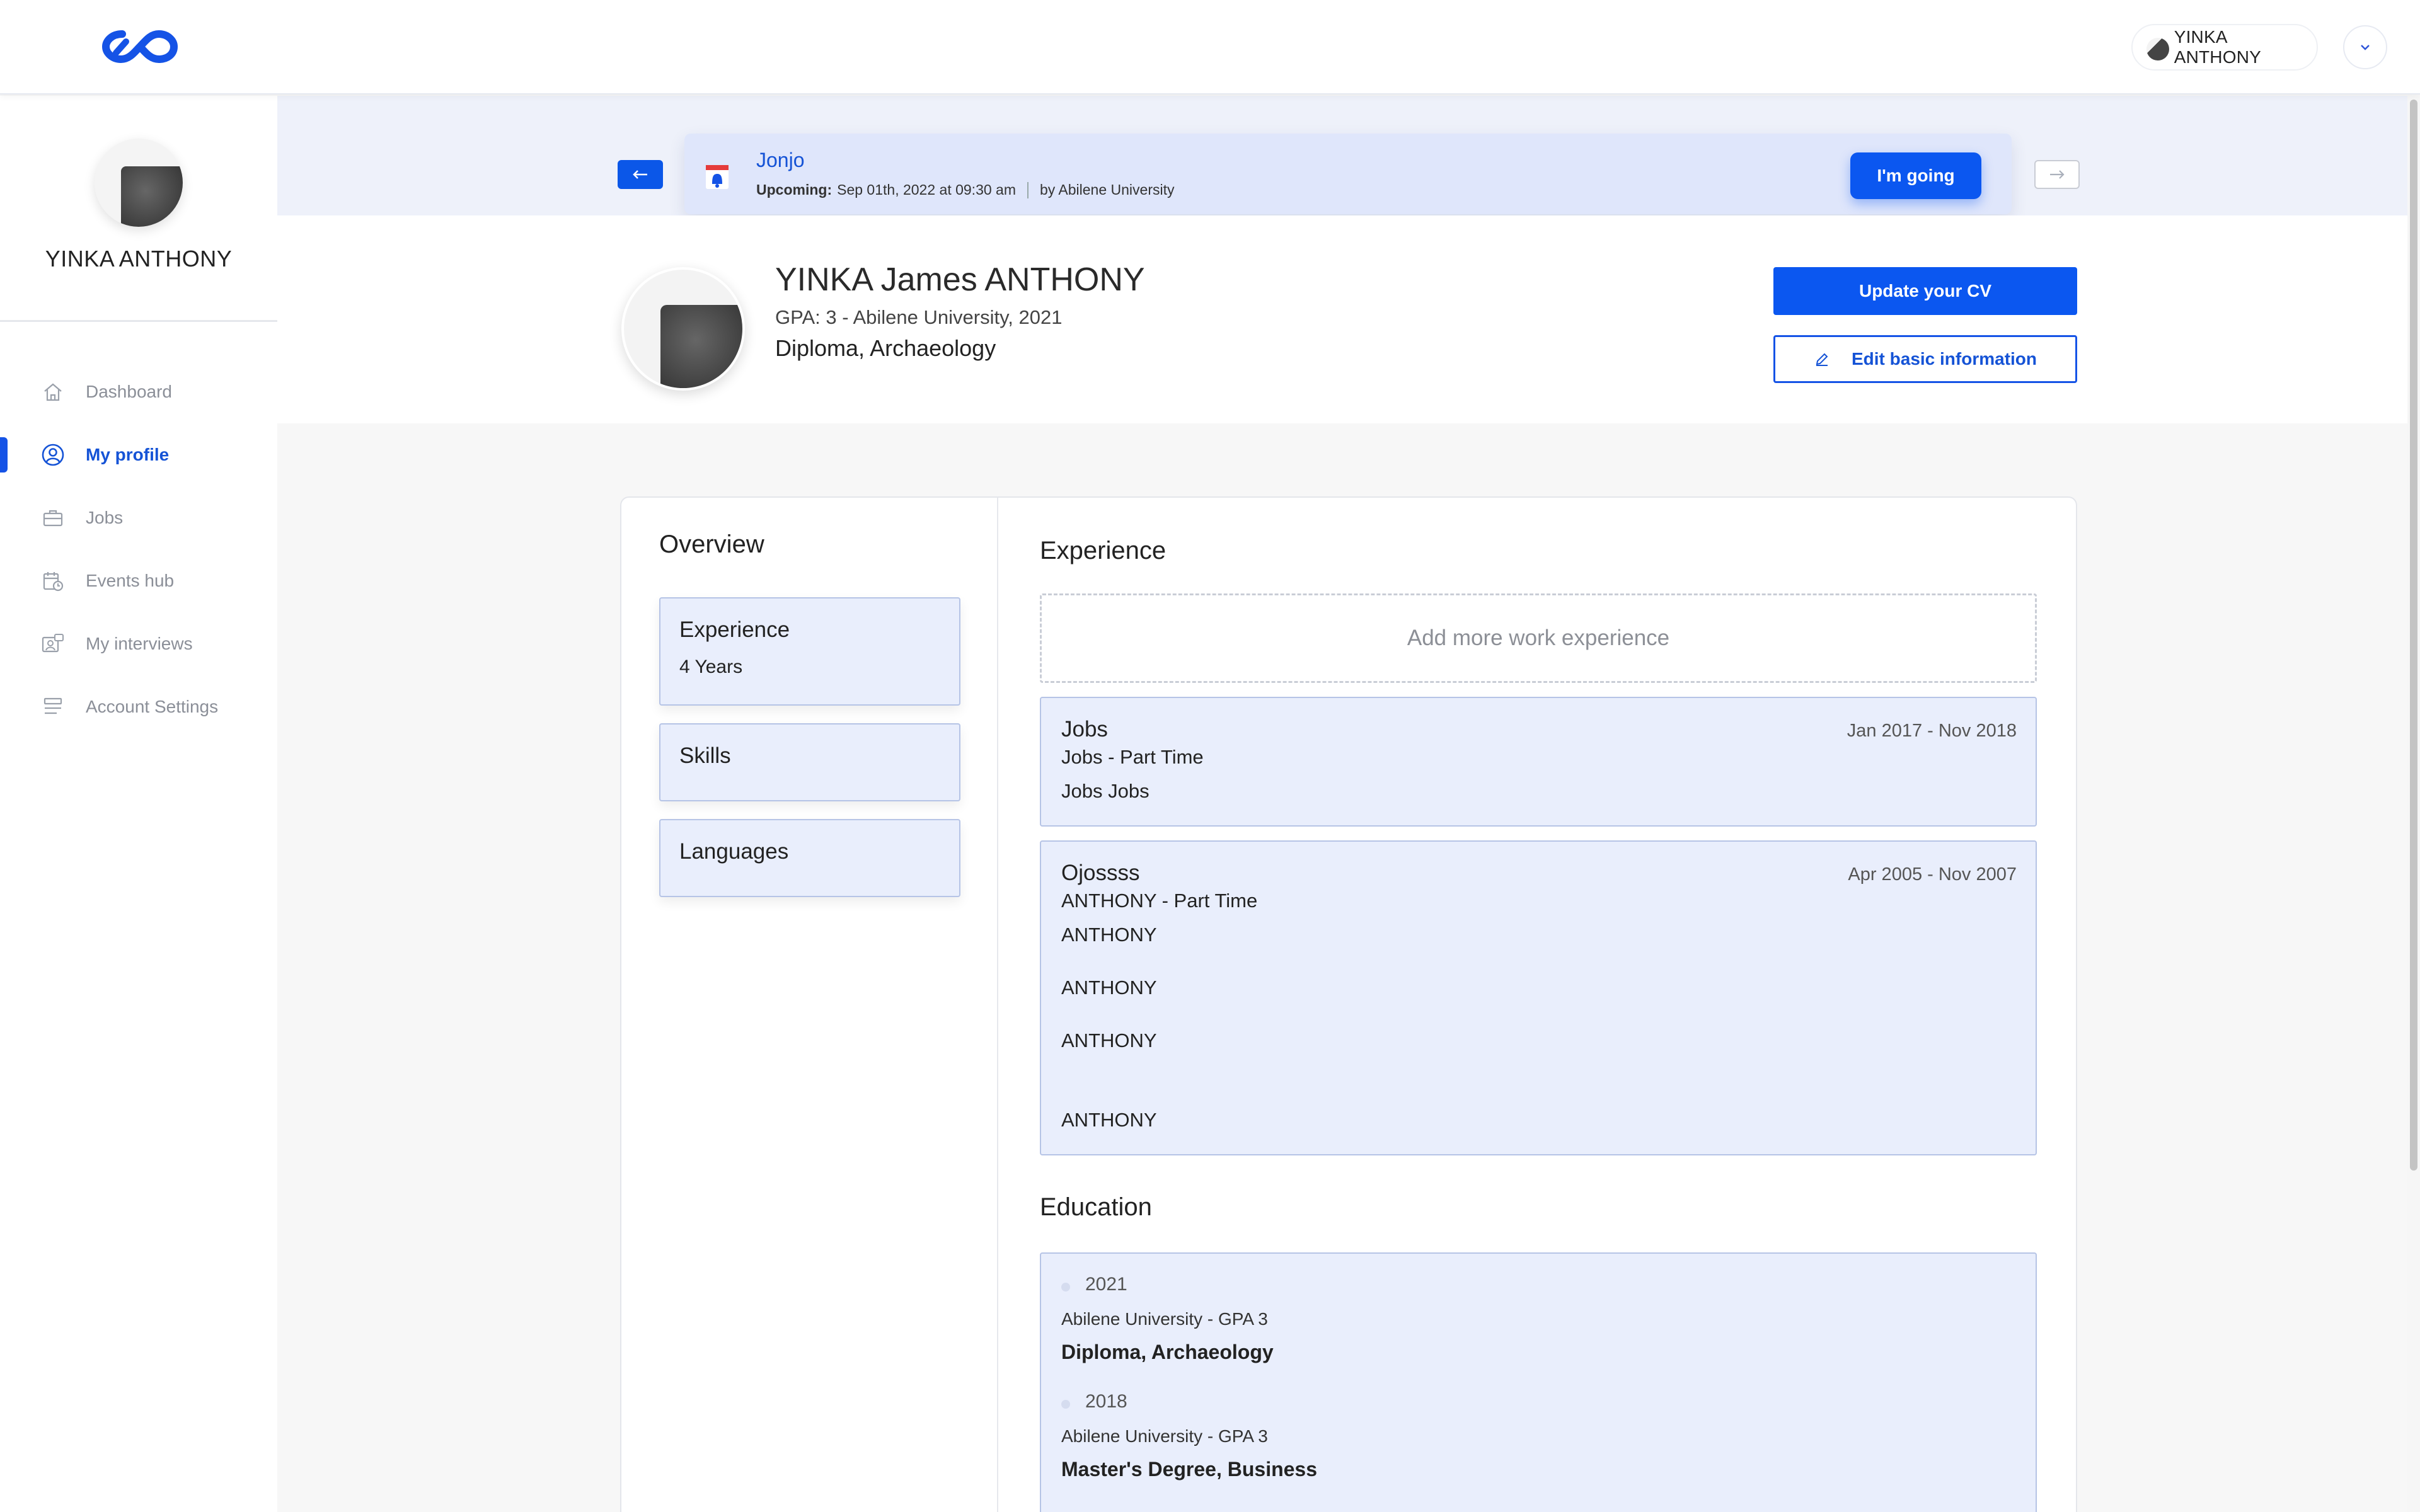 This screenshot has width=2420, height=1512. I want to click on sidebar-item-dashboard: Dashboard, so click(139, 391).